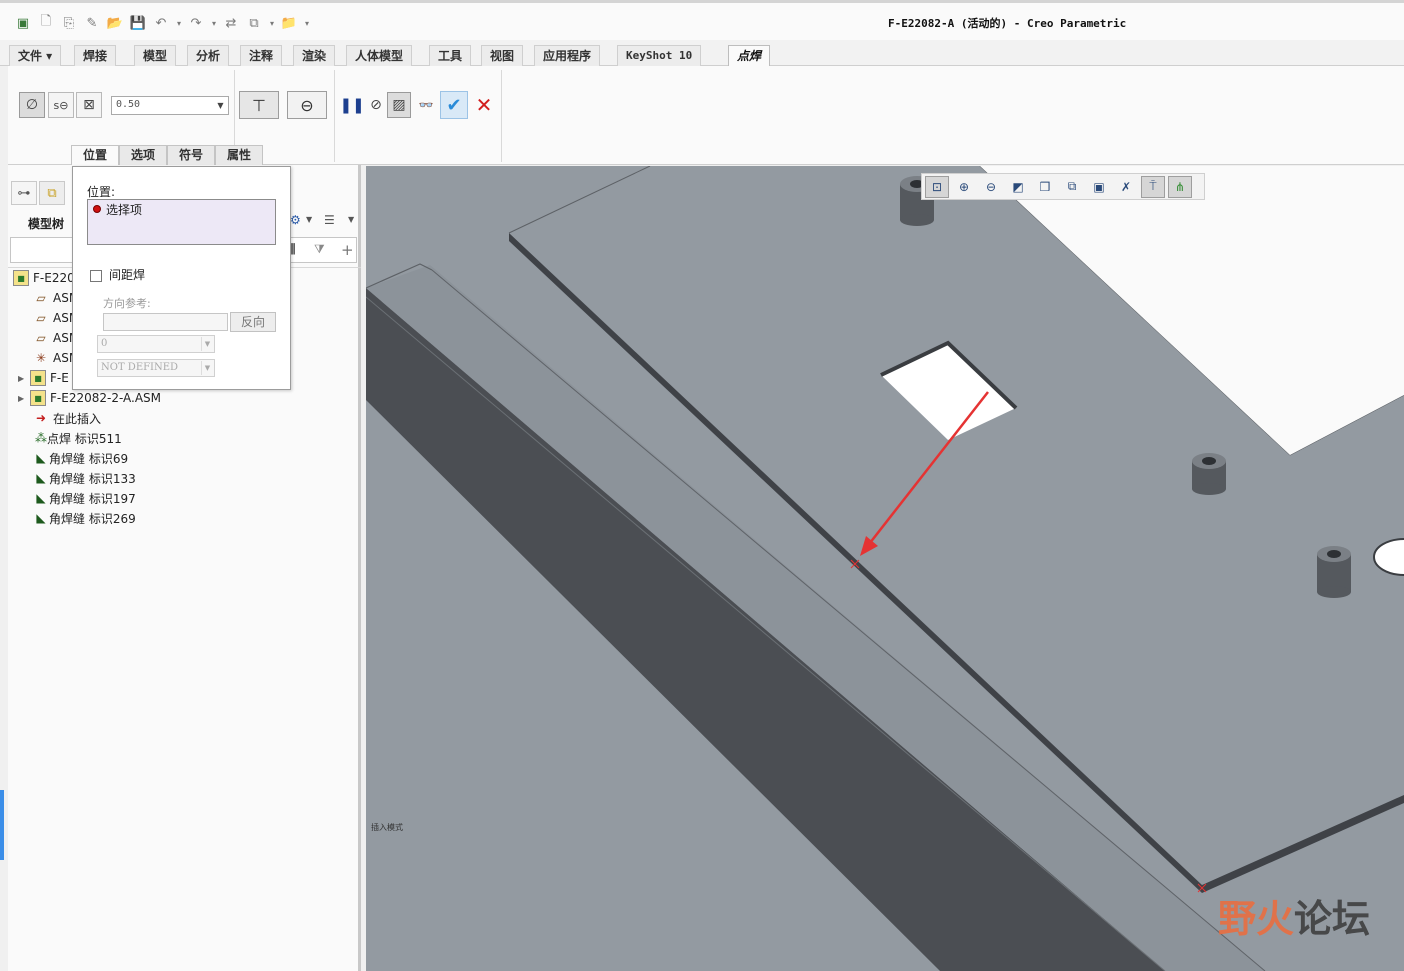 The image size is (1404, 971). Describe the element at coordinates (567, 55) in the screenshot. I see `tab-applications: 应用程序` at that location.